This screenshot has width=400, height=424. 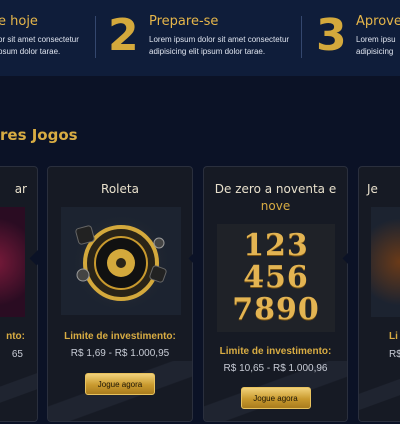 What do you see at coordinates (276, 245) in the screenshot?
I see `numbers-art-line1: 123` at bounding box center [276, 245].